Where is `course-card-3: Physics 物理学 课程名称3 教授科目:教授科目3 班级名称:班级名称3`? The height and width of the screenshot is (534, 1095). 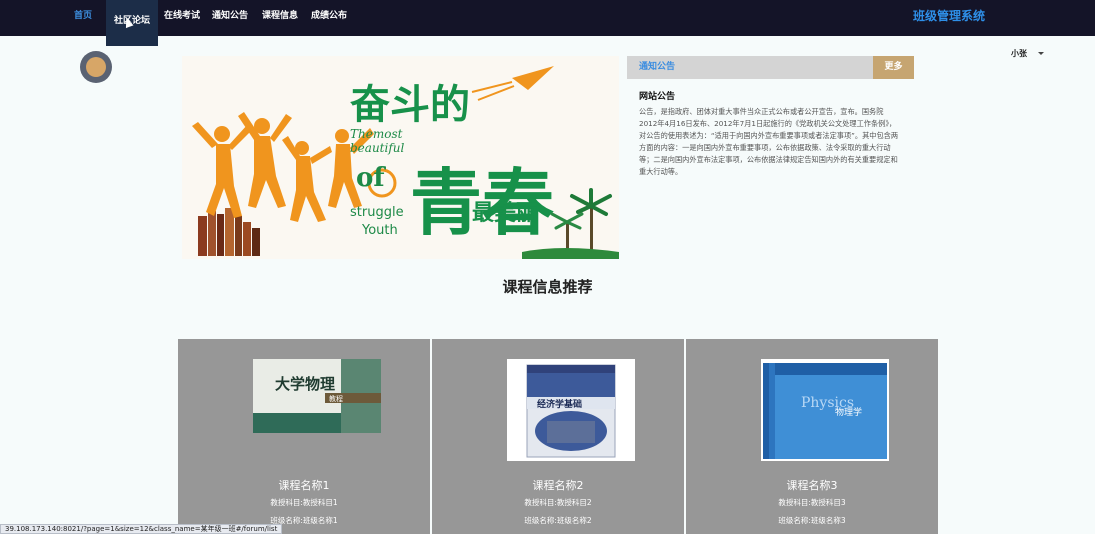 course-card-3: Physics 物理学 课程名称3 教授科目:教授科目3 班级名称:班级名称3 is located at coordinates (812, 436).